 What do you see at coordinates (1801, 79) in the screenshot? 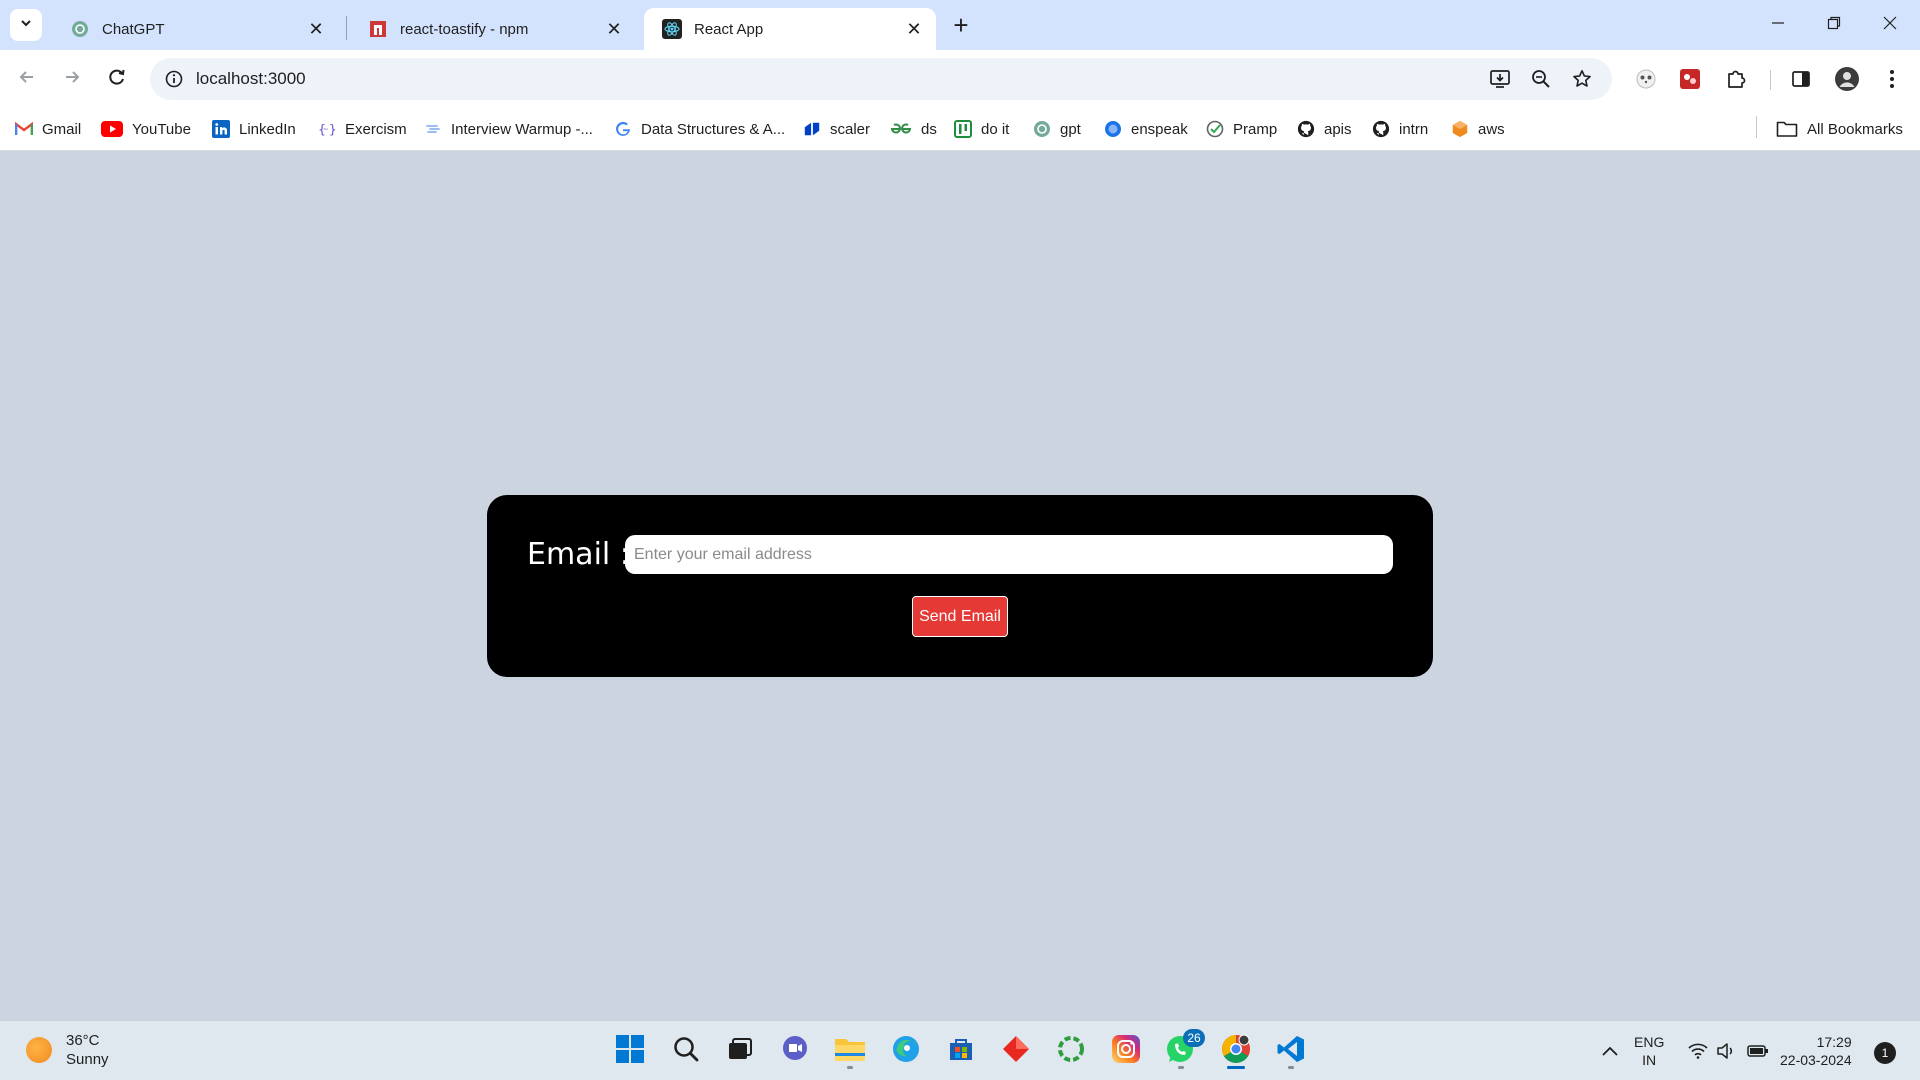
I see `side-panel-icon` at bounding box center [1801, 79].